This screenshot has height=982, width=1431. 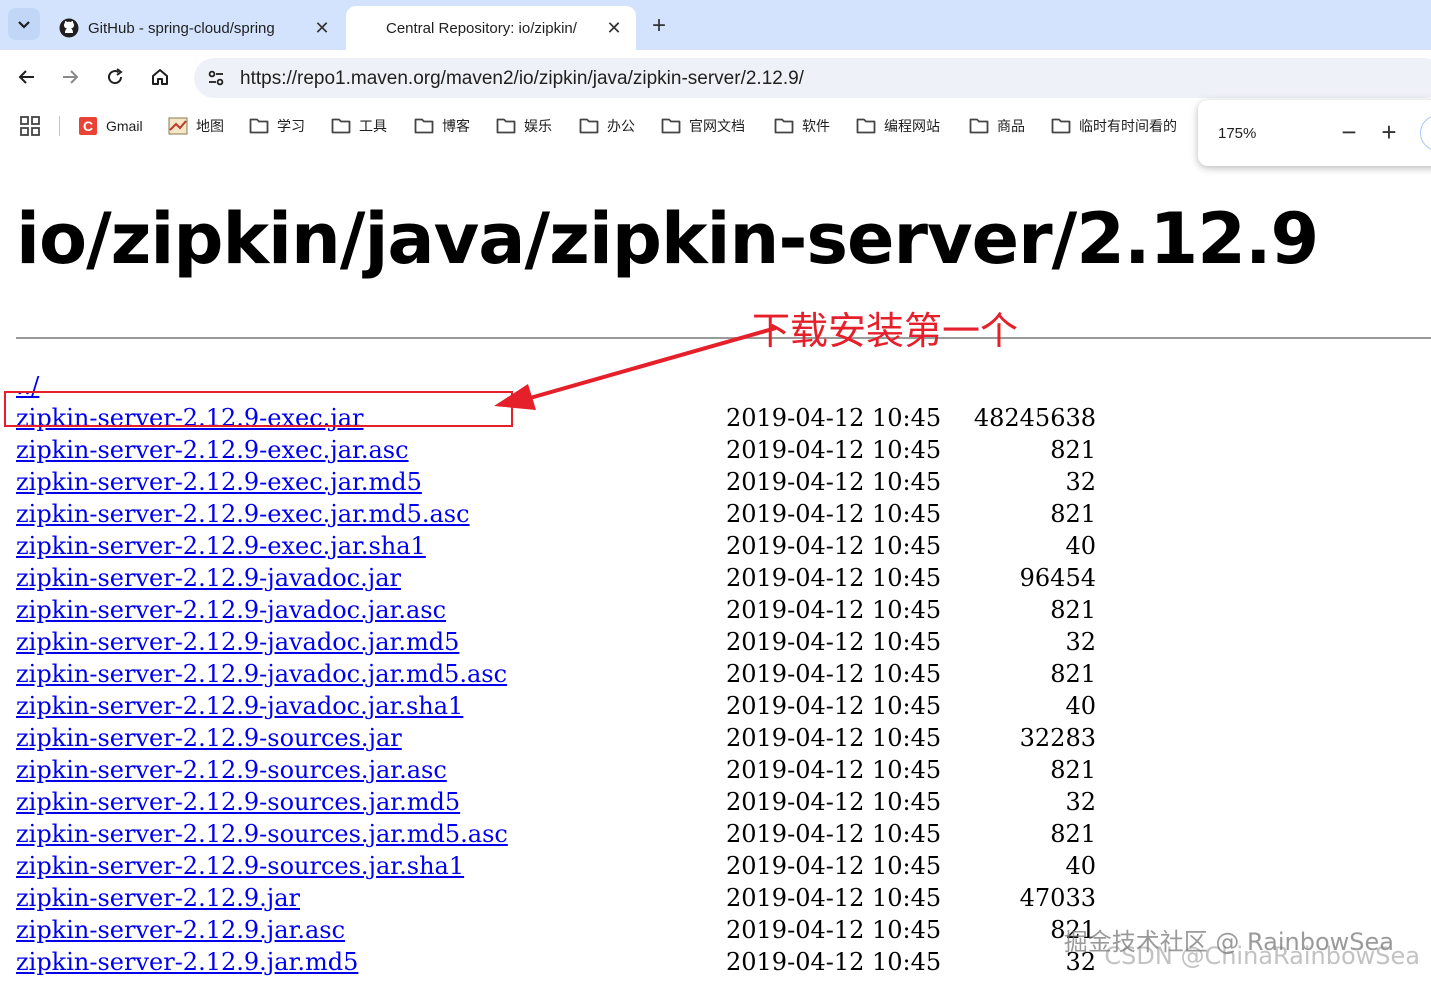 I want to click on file-link: zipkin-server-2.12.9-javadoc.jar.asc, so click(x=231, y=610).